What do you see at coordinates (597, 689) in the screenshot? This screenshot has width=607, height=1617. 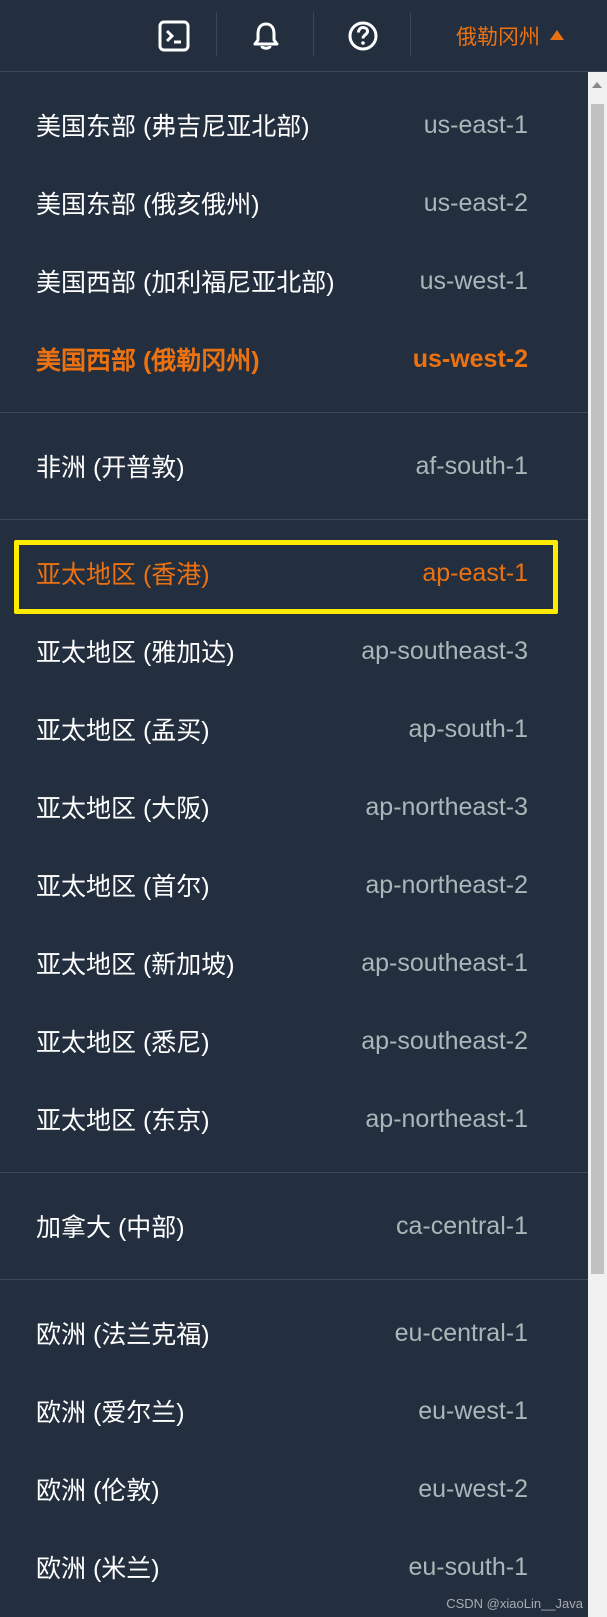 I see `scrollbar-thumb` at bounding box center [597, 689].